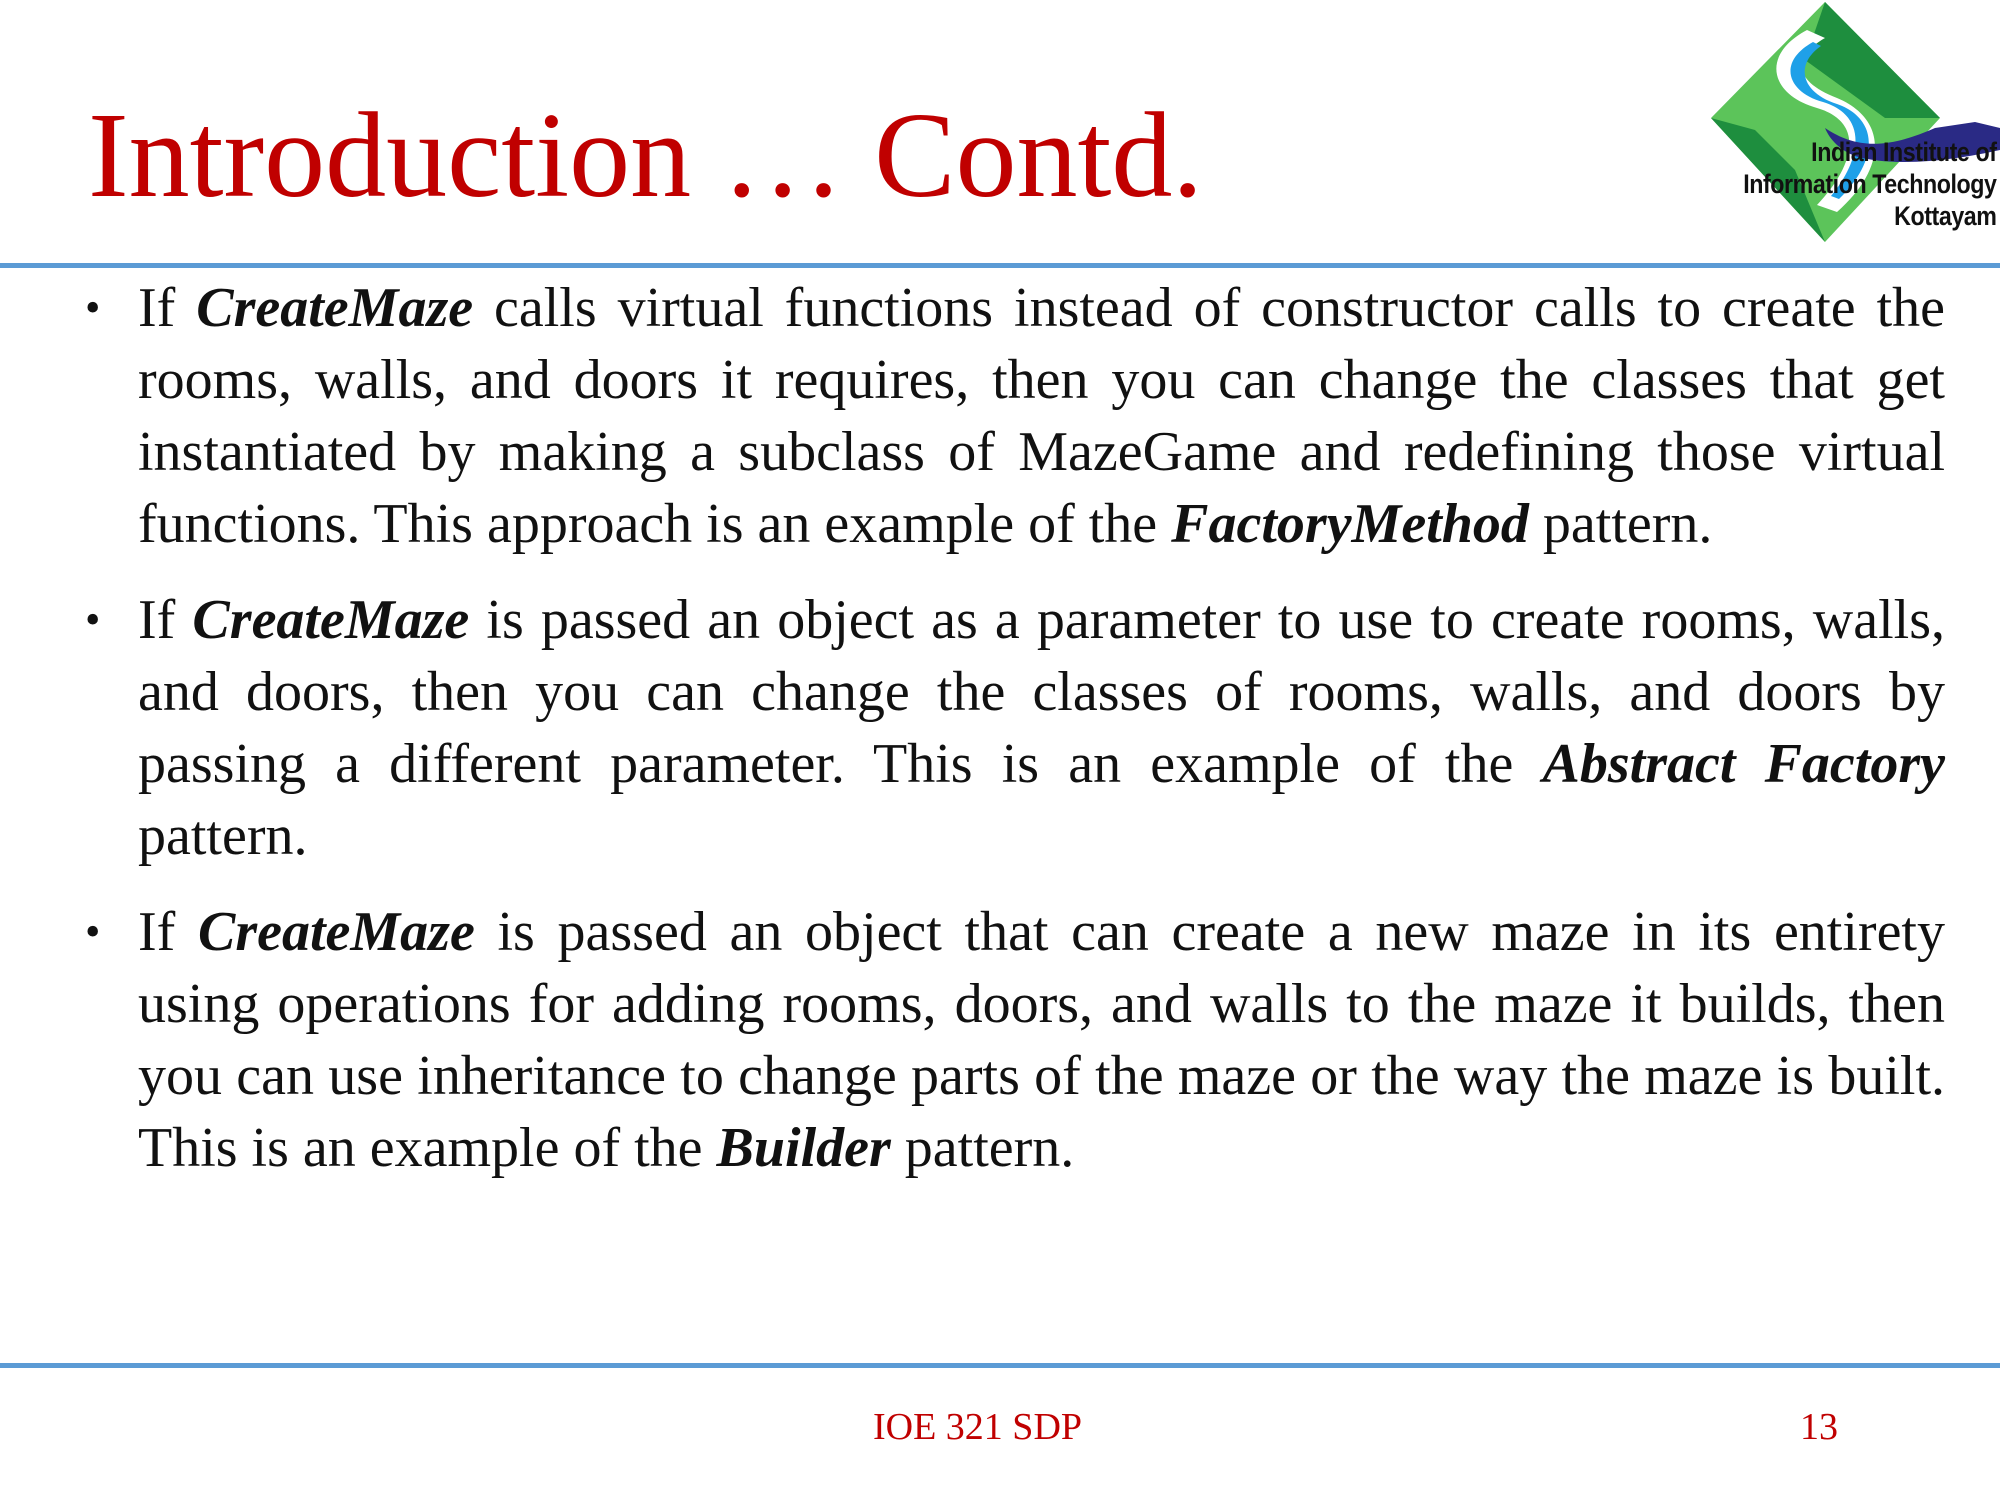  I want to click on logo-text-line3: Kottayam, so click(1945, 216).